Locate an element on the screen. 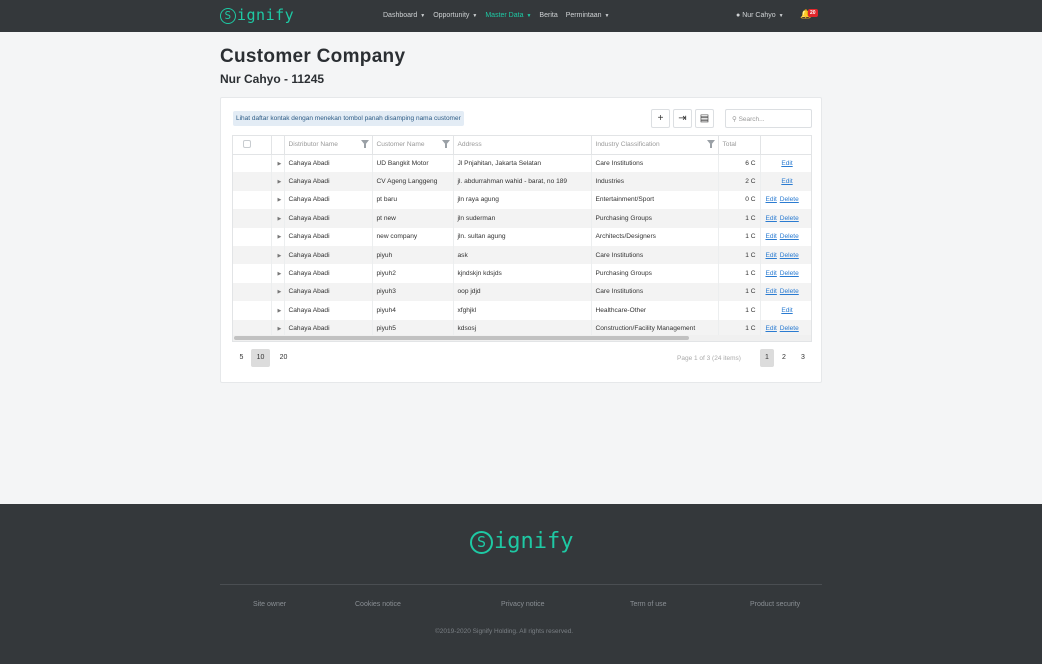 This screenshot has width=1042, height=664. address-cell: xfghjkl is located at coordinates (522, 310).